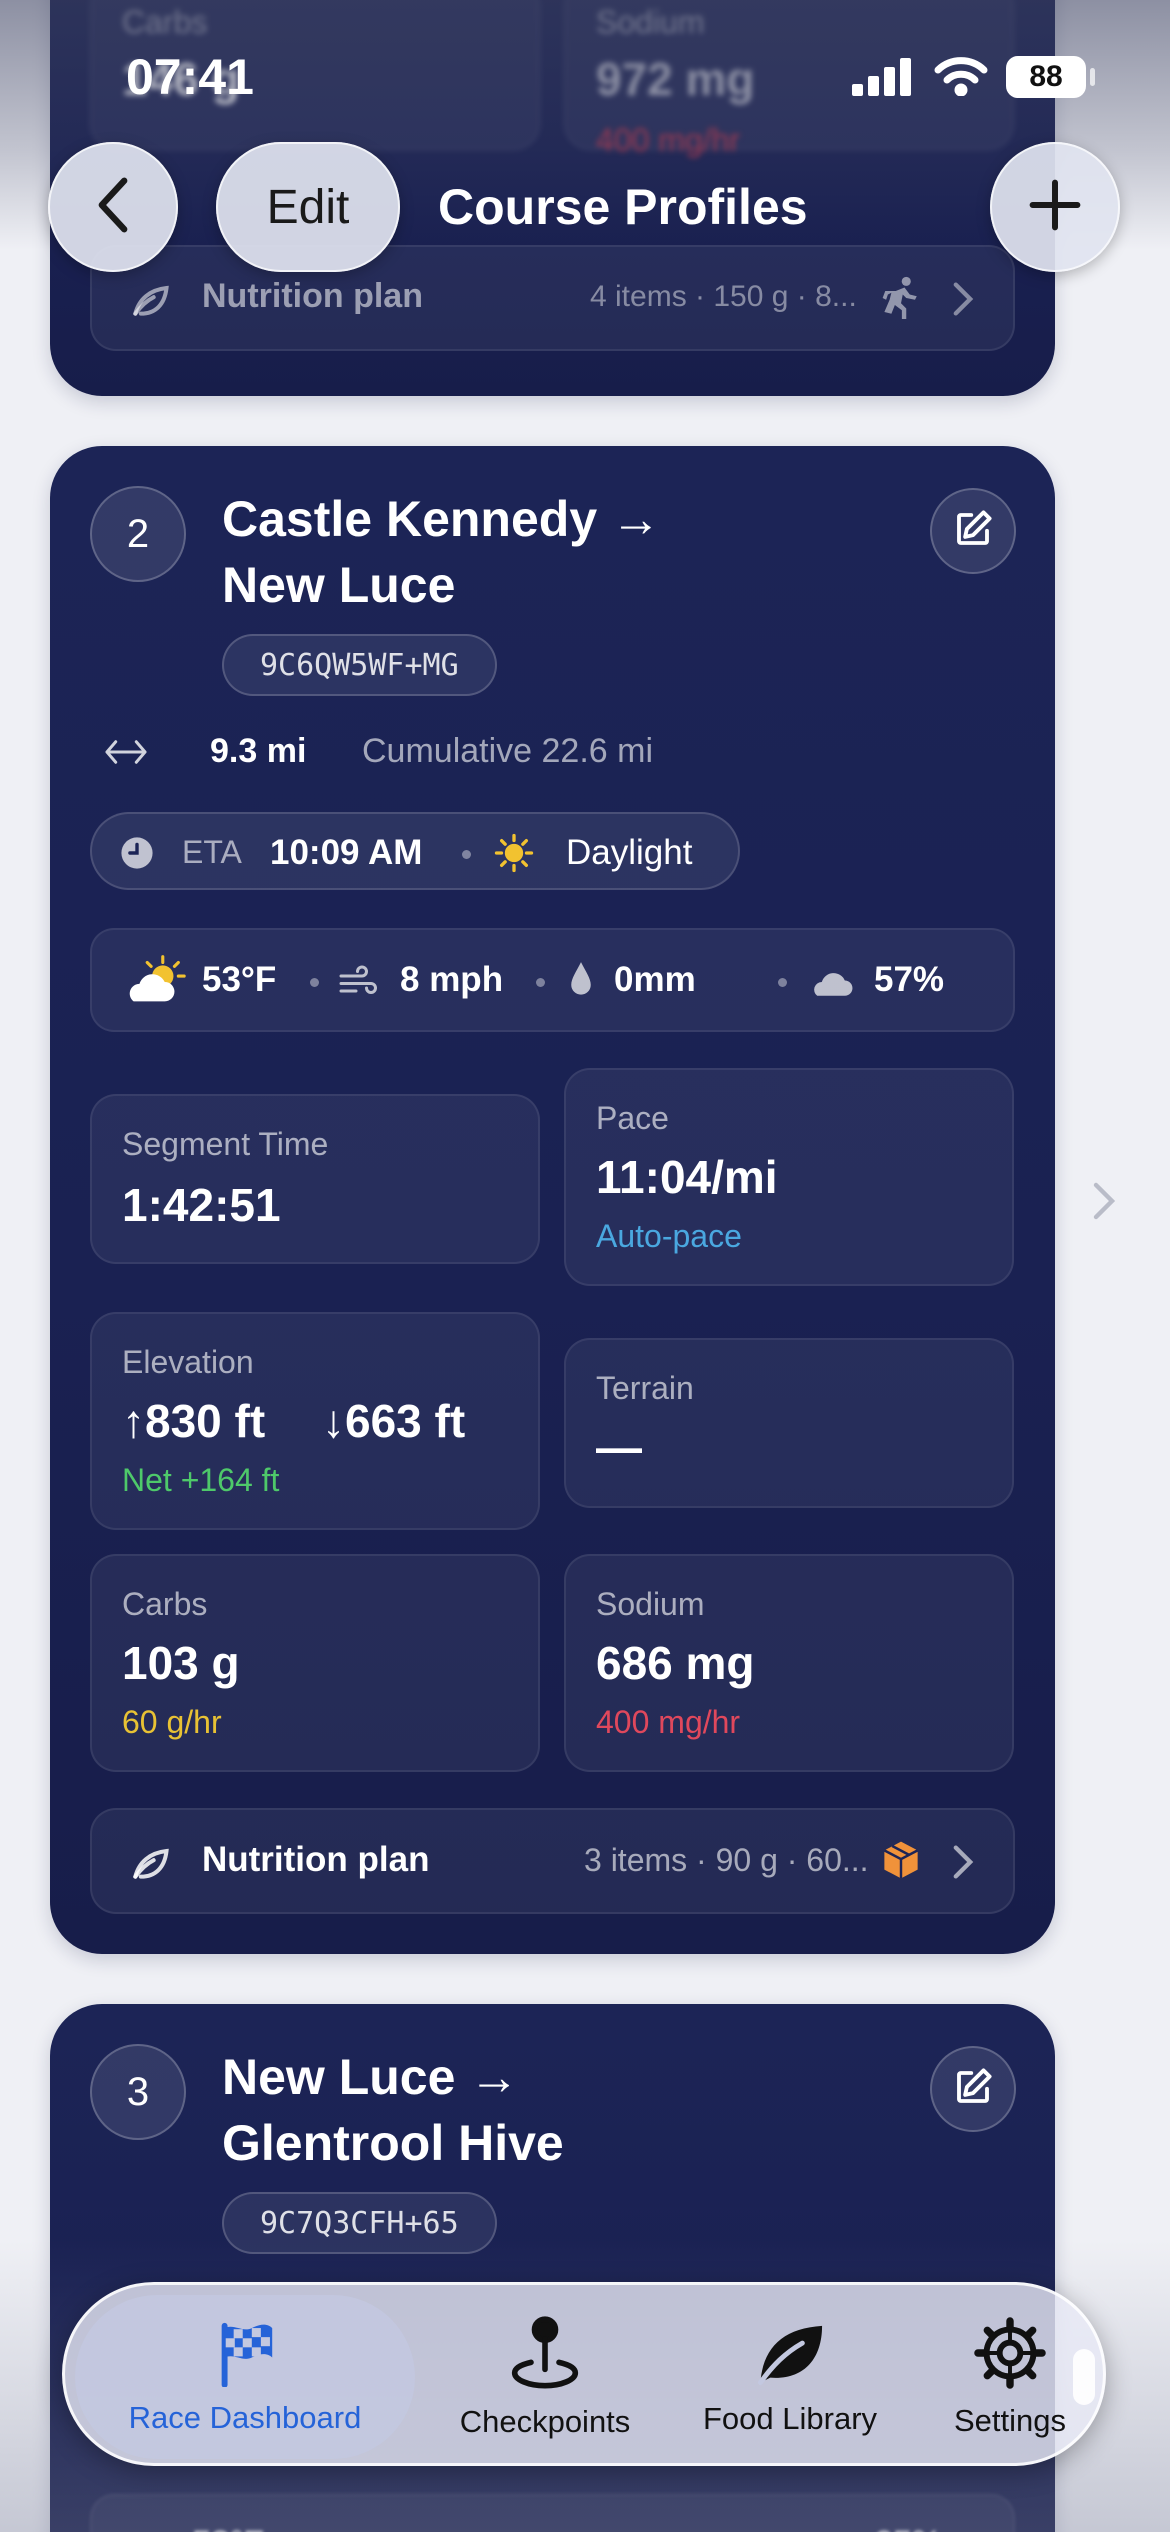  I want to click on carbs-value: 103 g, so click(181, 1663).